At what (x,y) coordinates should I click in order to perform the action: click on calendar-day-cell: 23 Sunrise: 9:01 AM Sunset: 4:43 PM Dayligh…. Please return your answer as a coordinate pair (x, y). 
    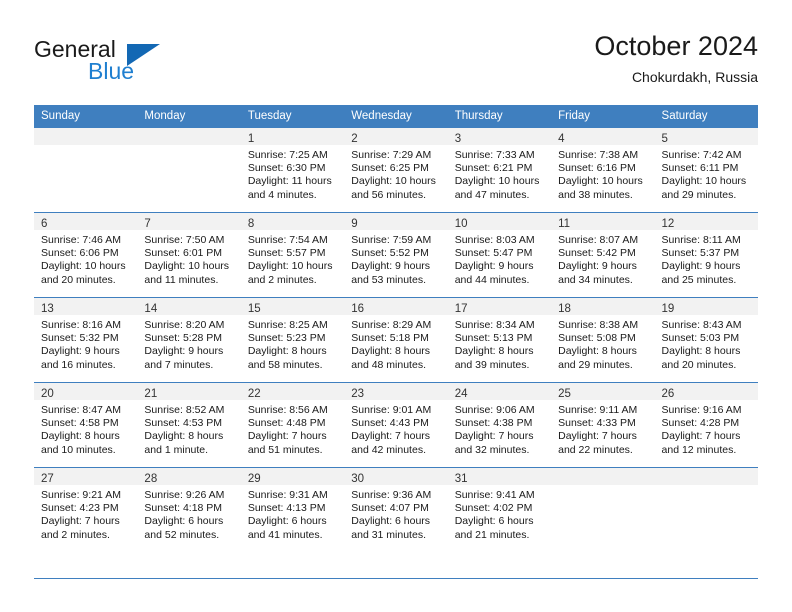
    Looking at the image, I should click on (396, 424).